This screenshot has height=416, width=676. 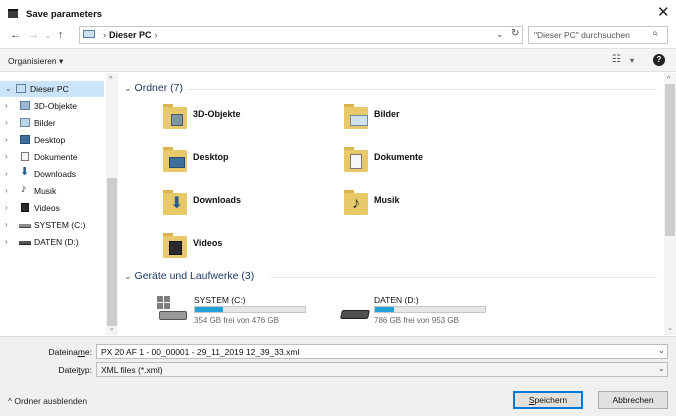 I want to click on documents-icon, so click(x=25, y=156).